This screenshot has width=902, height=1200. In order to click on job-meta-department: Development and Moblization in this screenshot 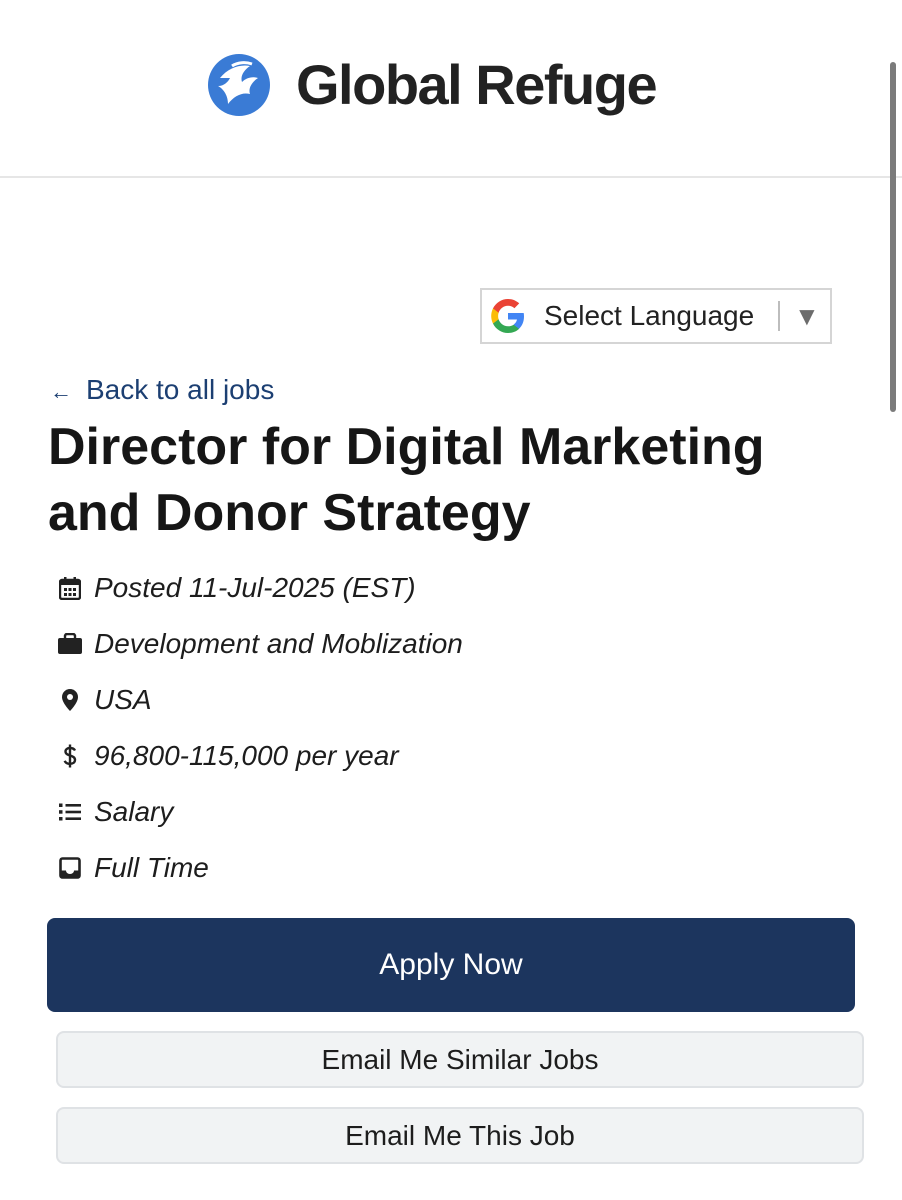, I will do `click(256, 644)`.